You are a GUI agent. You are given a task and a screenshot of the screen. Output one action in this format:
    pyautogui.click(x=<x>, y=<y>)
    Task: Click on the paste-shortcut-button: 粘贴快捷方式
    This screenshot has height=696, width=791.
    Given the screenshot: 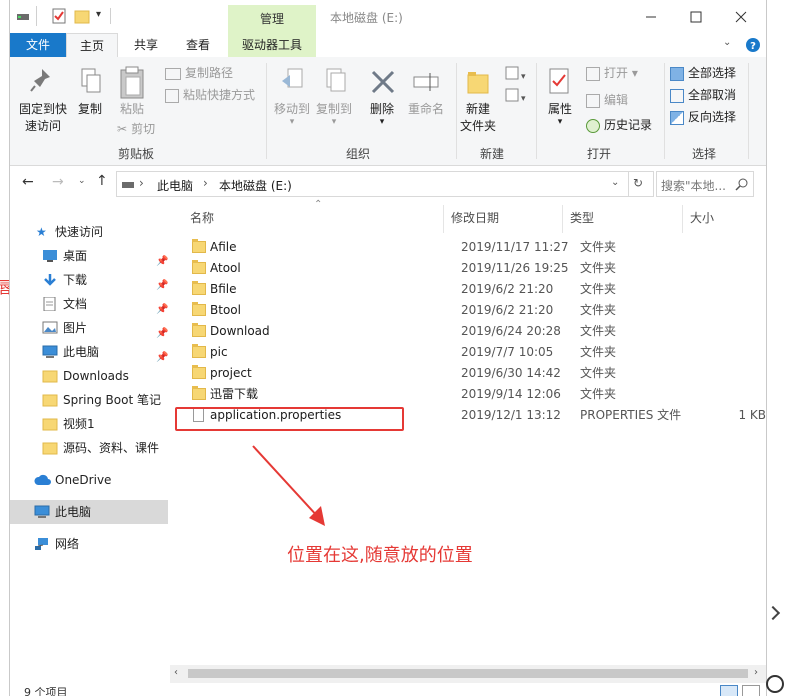 What is the action you would take?
    pyautogui.click(x=210, y=95)
    